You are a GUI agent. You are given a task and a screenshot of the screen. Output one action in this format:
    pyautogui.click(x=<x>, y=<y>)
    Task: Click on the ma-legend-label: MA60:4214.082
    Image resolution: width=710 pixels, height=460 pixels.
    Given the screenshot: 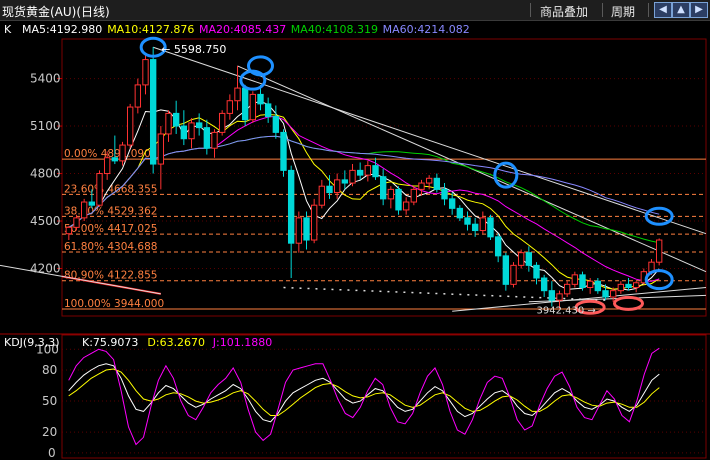 What is the action you would take?
    pyautogui.click(x=426, y=29)
    